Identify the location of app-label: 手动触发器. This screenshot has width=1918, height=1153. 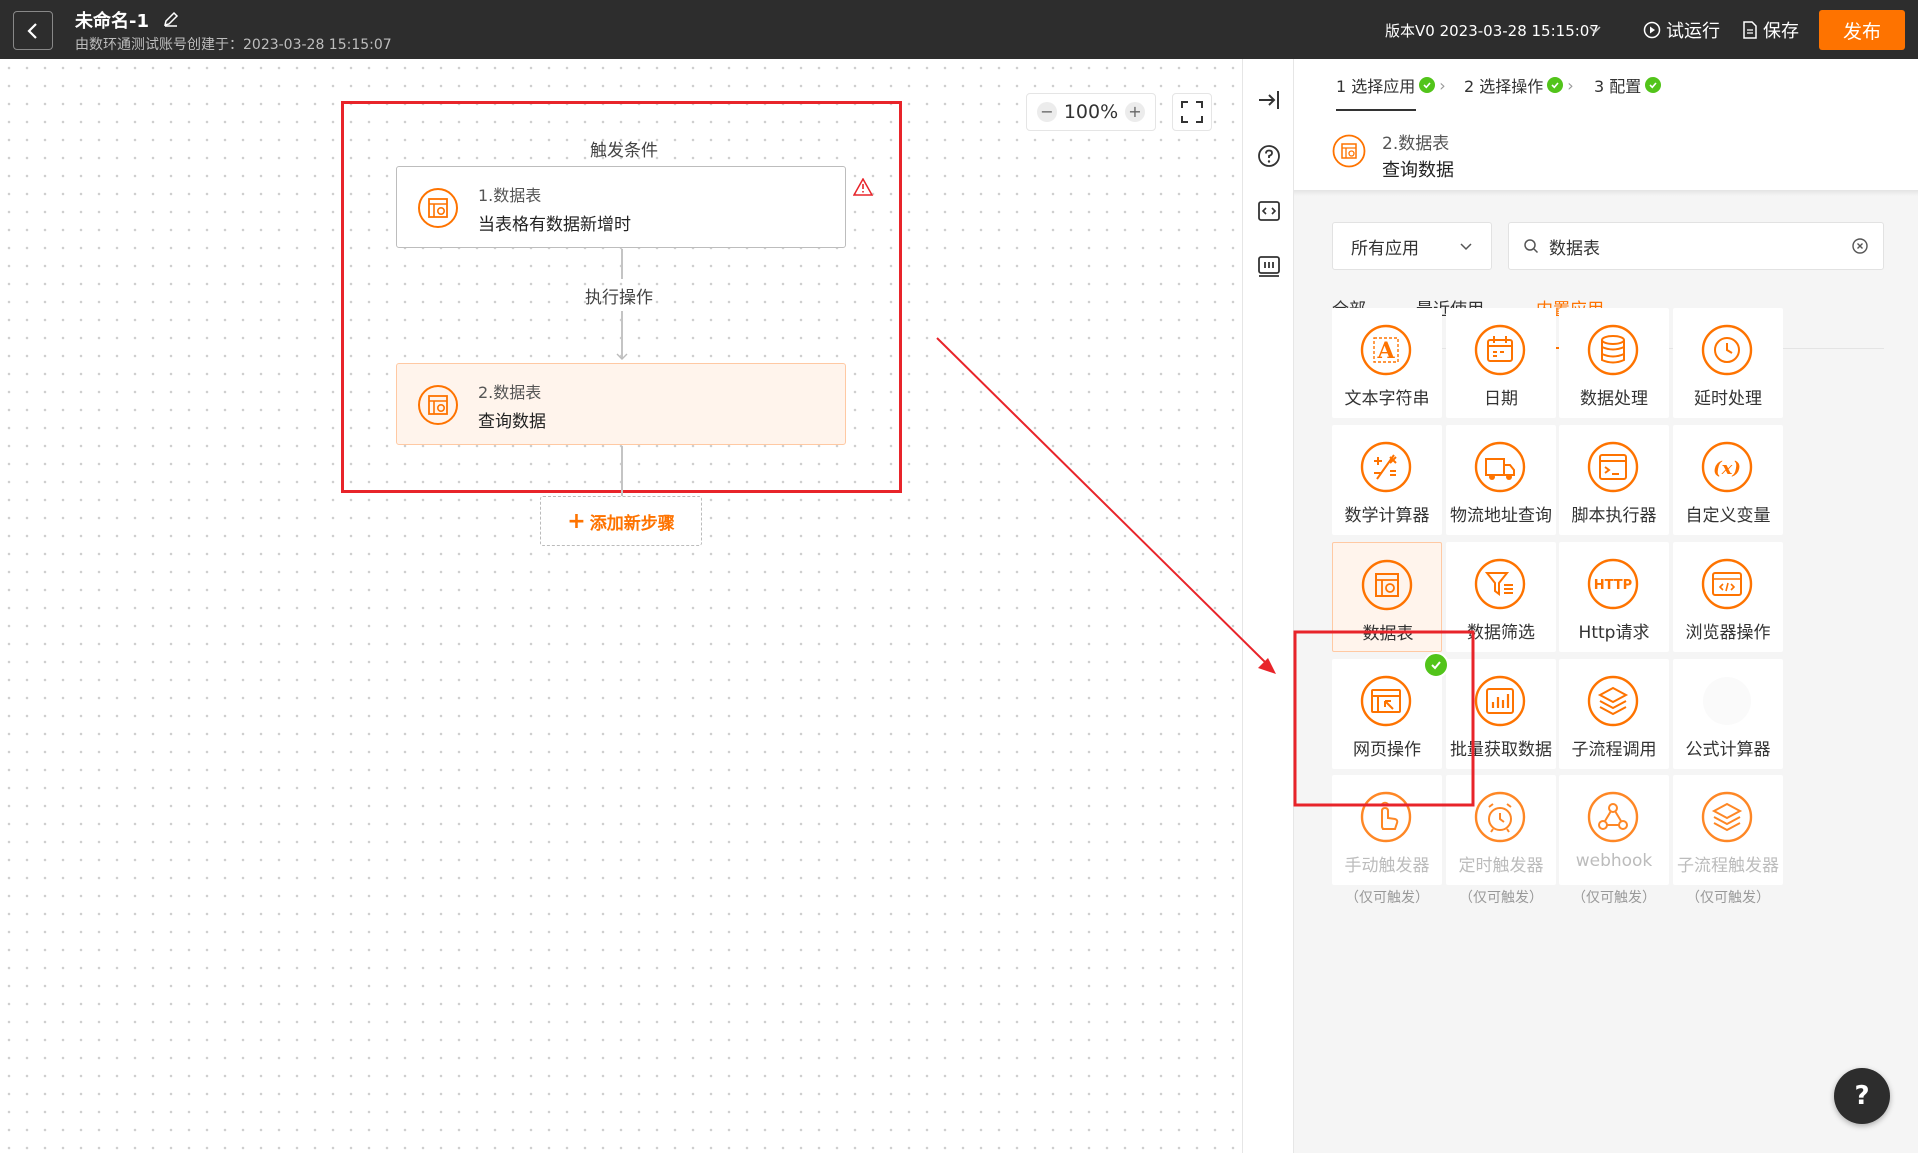
(1387, 866).